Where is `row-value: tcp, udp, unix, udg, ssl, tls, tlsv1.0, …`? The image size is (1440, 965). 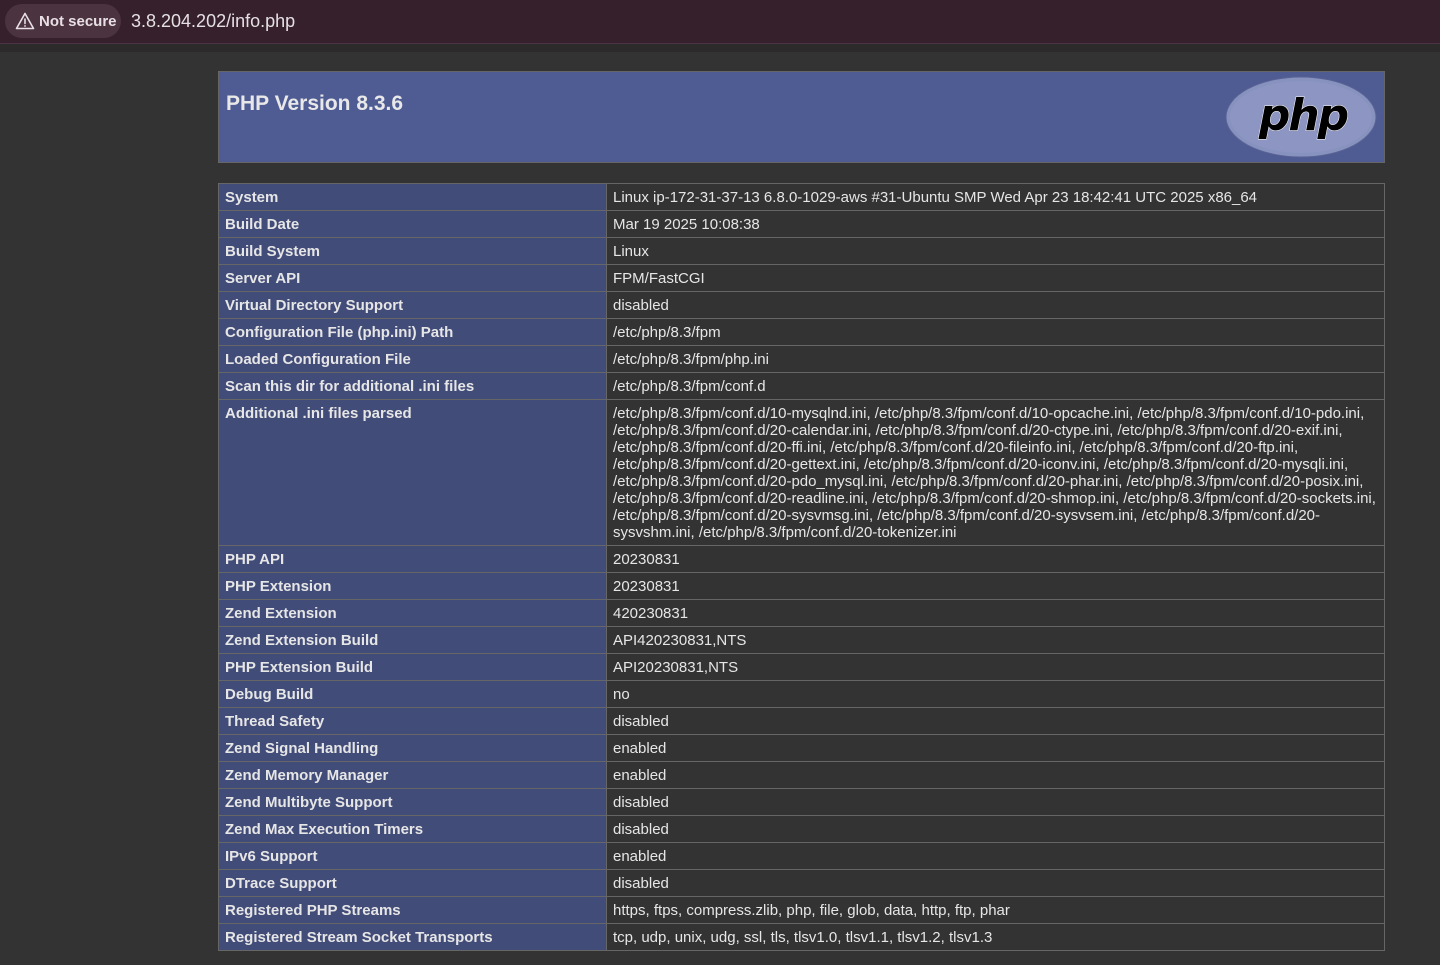 row-value: tcp, udp, unix, udg, ssl, tls, tlsv1.0, … is located at coordinates (995, 937).